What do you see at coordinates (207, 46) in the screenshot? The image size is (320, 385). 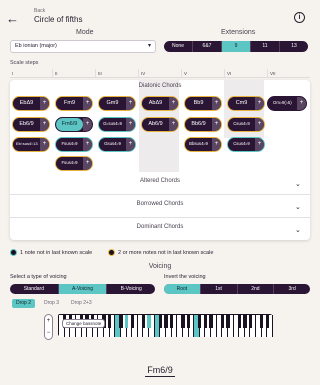 I see `extension-option-6-7: 6&7` at bounding box center [207, 46].